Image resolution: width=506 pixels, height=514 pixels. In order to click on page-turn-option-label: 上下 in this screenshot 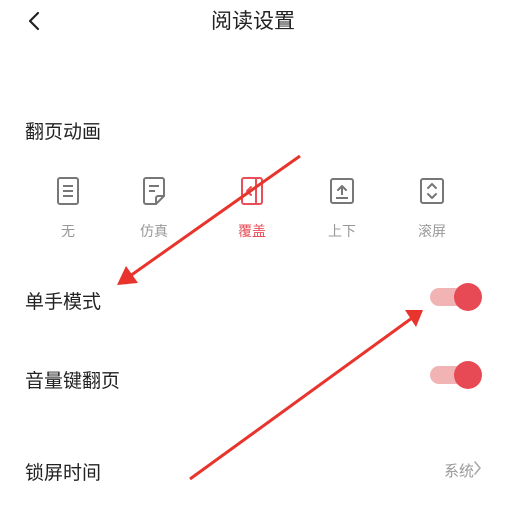, I will do `click(342, 232)`.